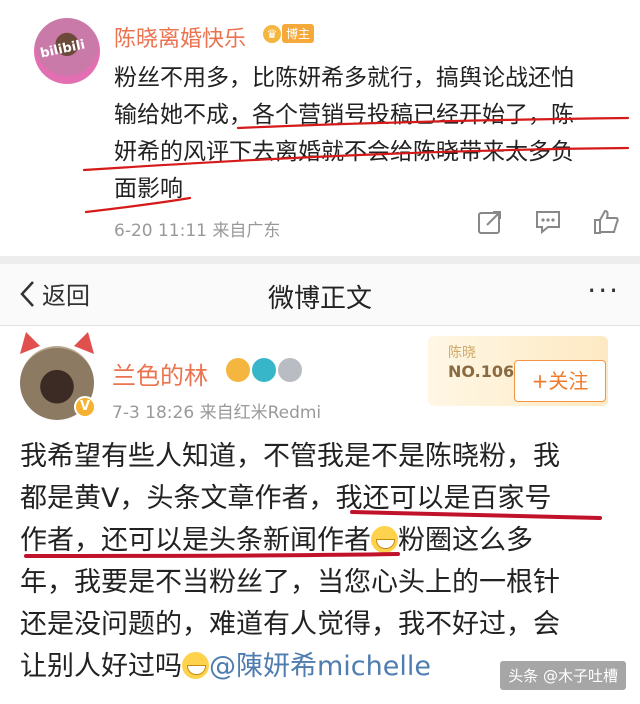 The width and height of the screenshot is (640, 704). Describe the element at coordinates (319, 299) in the screenshot. I see `page-title: 微博正文` at that location.